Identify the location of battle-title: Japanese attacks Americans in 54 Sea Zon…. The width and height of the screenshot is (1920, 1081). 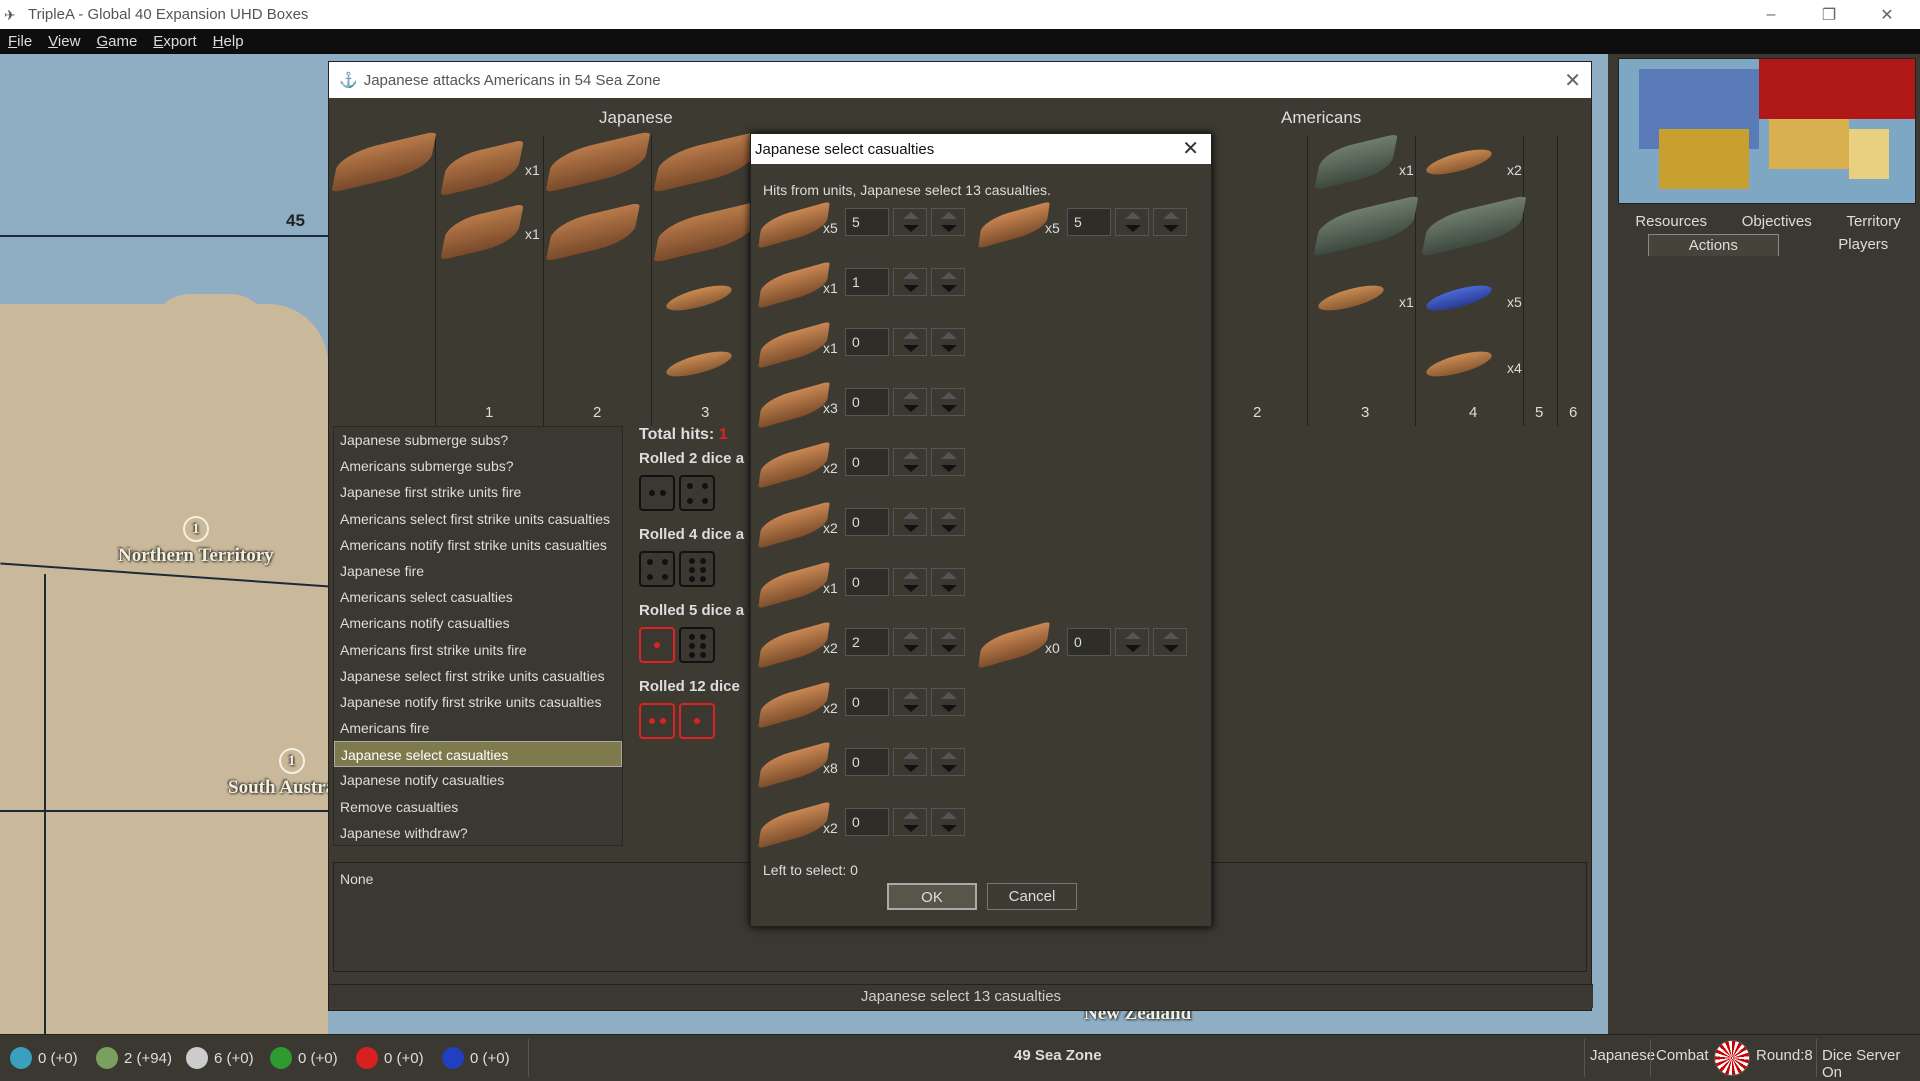
(512, 80).